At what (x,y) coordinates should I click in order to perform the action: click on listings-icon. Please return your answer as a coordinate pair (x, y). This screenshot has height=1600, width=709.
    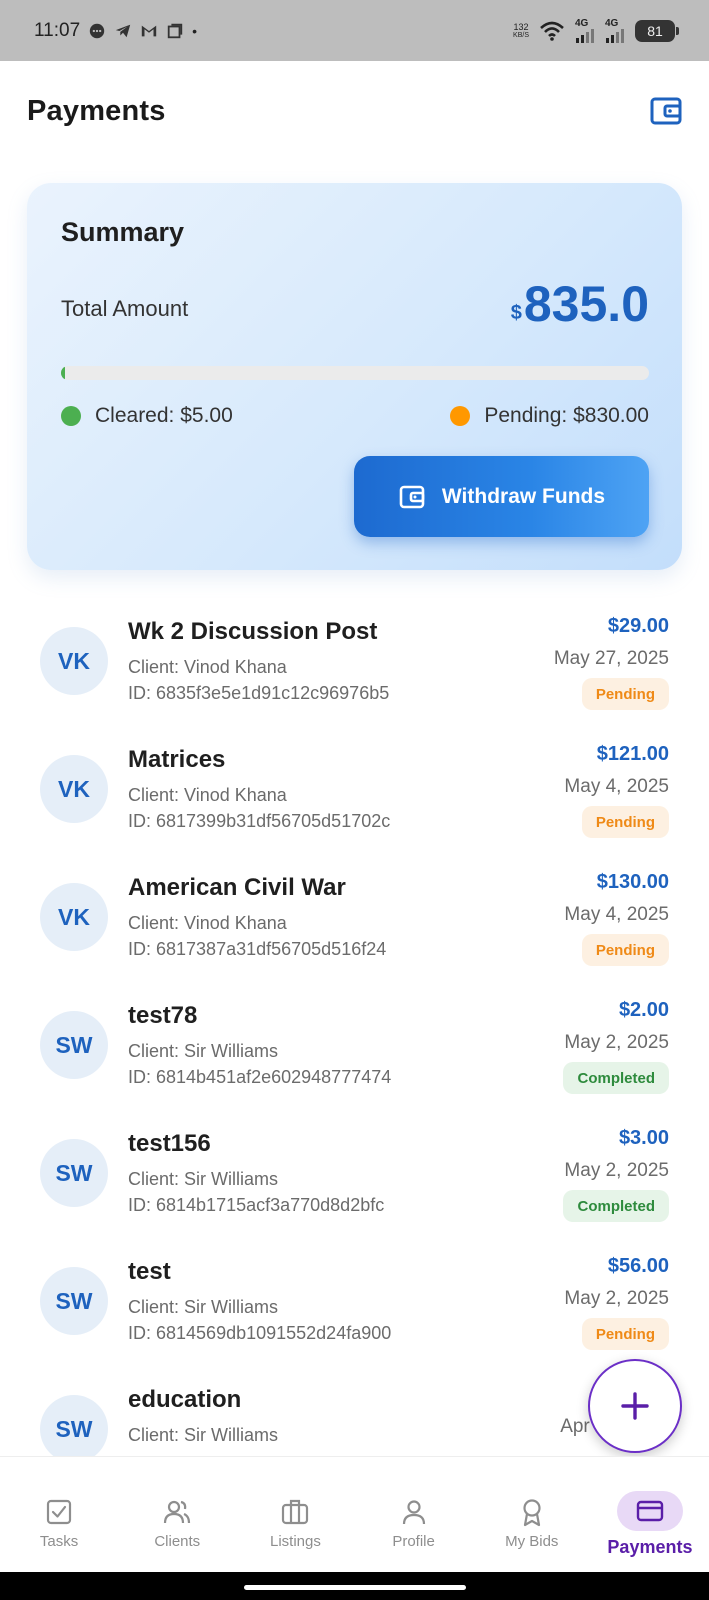
    Looking at the image, I should click on (295, 1512).